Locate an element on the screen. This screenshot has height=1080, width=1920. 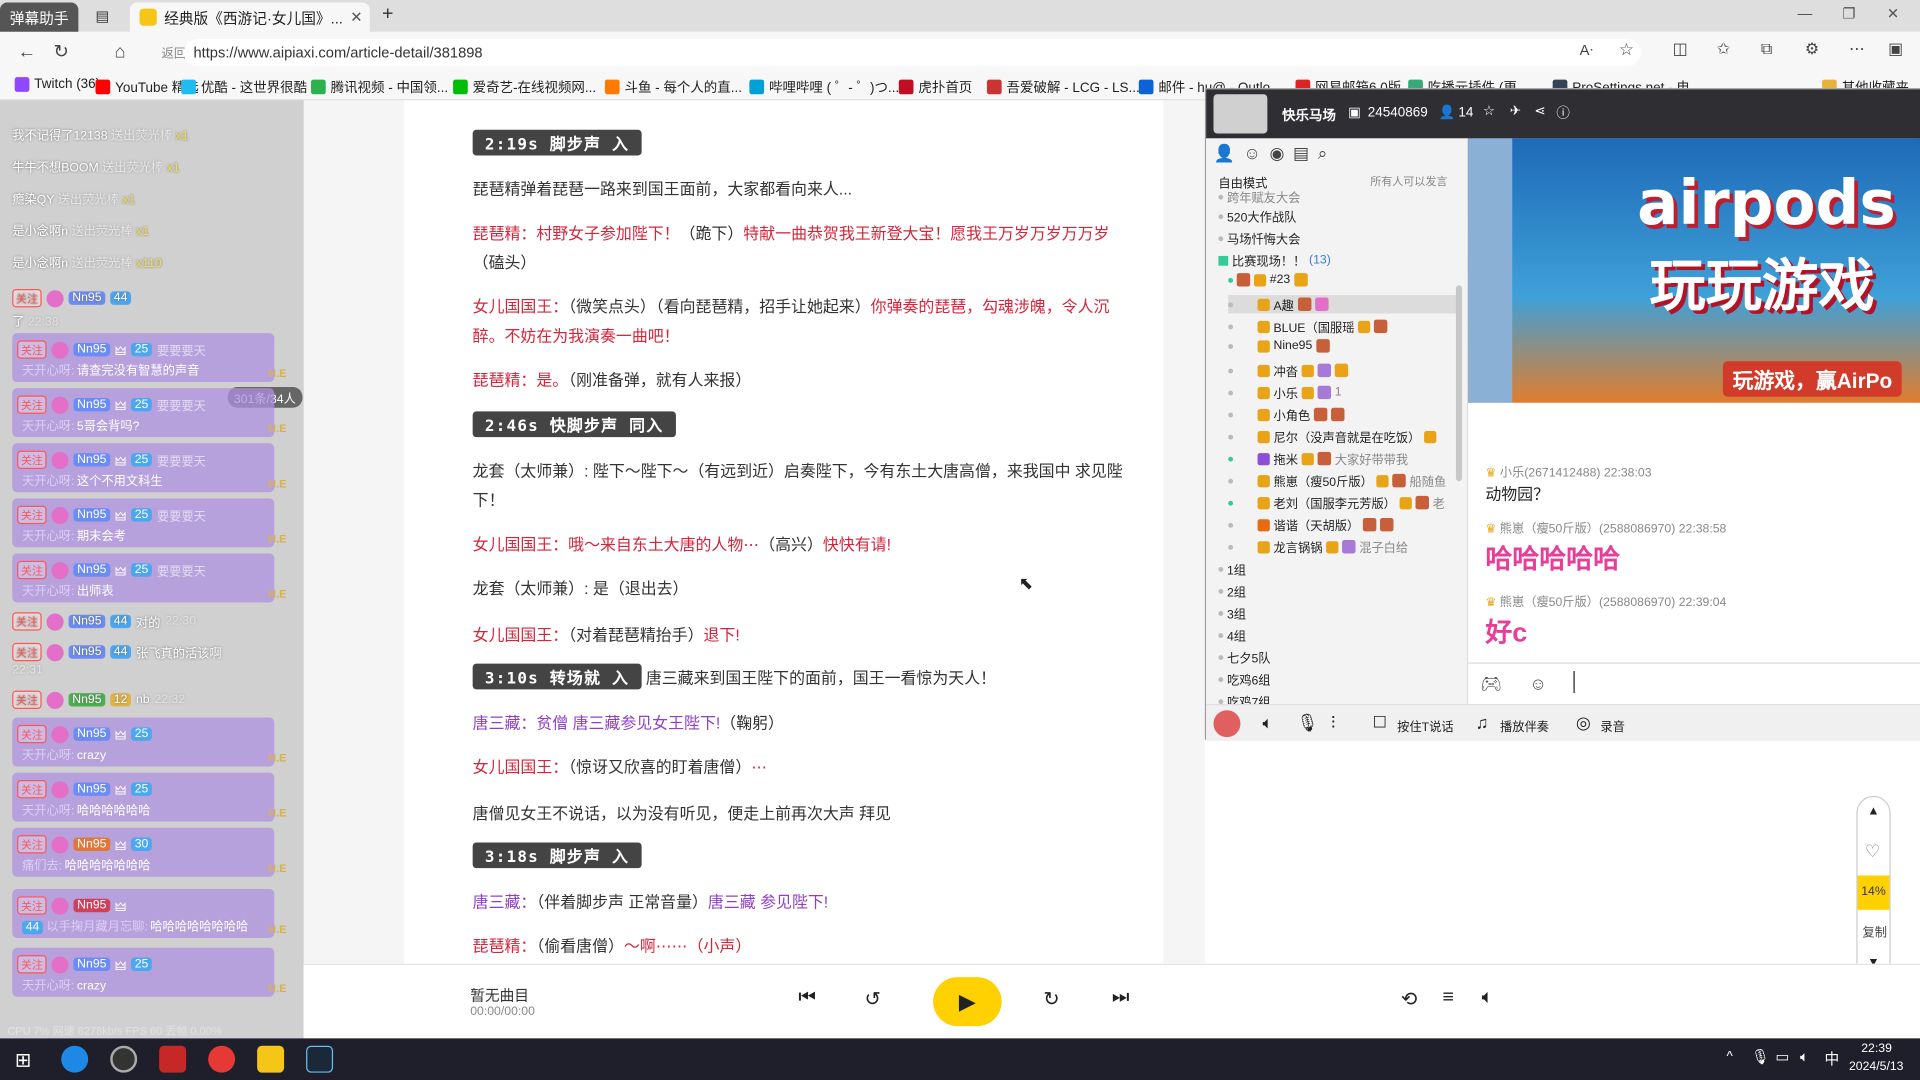
close-tab-icon: ✕ is located at coordinates (356, 17).